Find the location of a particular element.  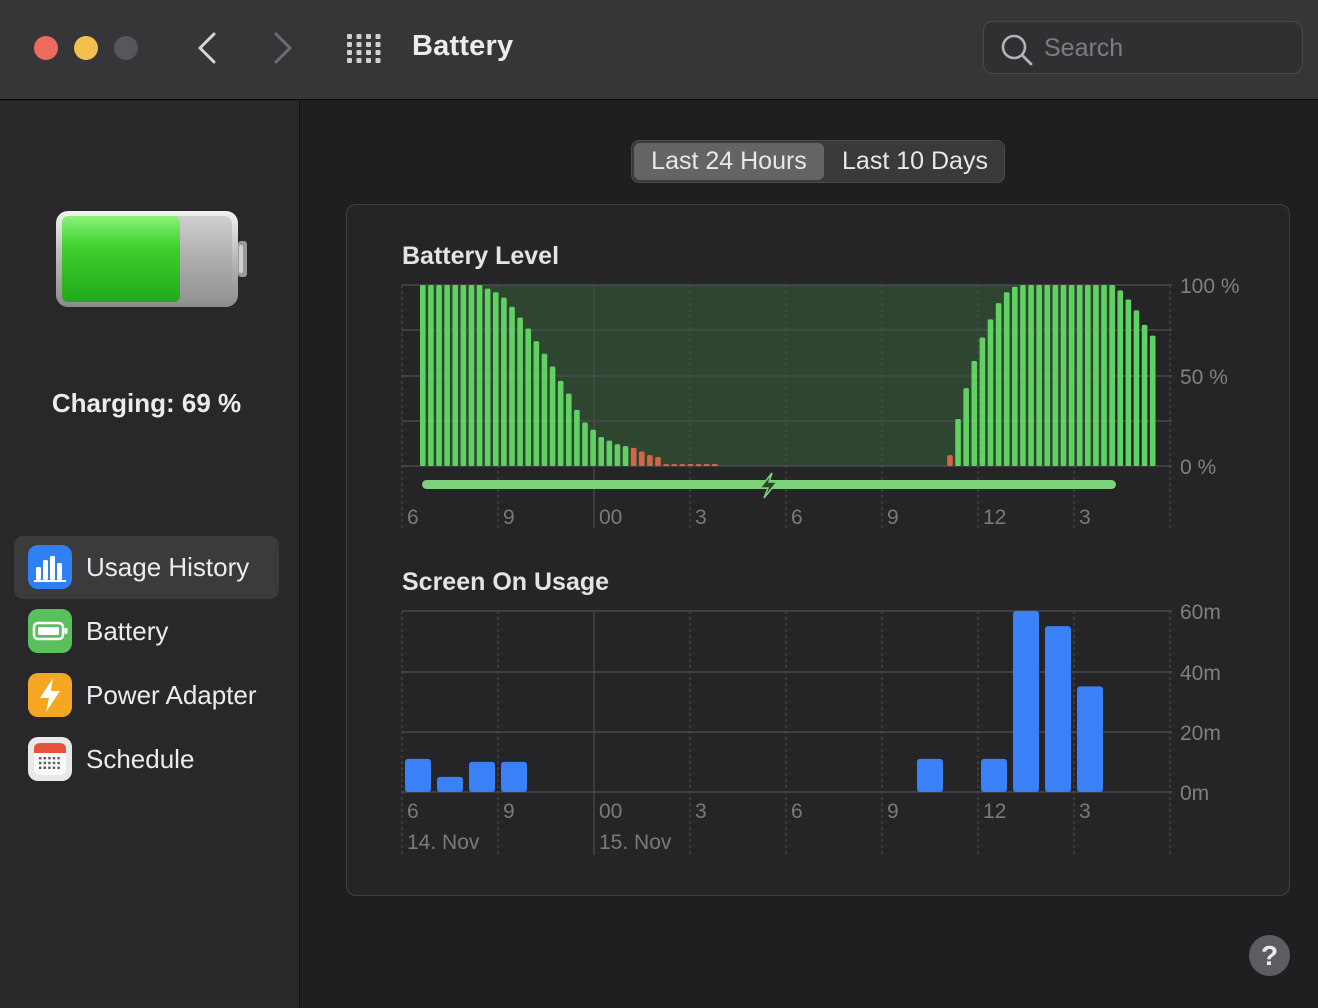

chevron-right-icon is located at coordinates (283, 48).